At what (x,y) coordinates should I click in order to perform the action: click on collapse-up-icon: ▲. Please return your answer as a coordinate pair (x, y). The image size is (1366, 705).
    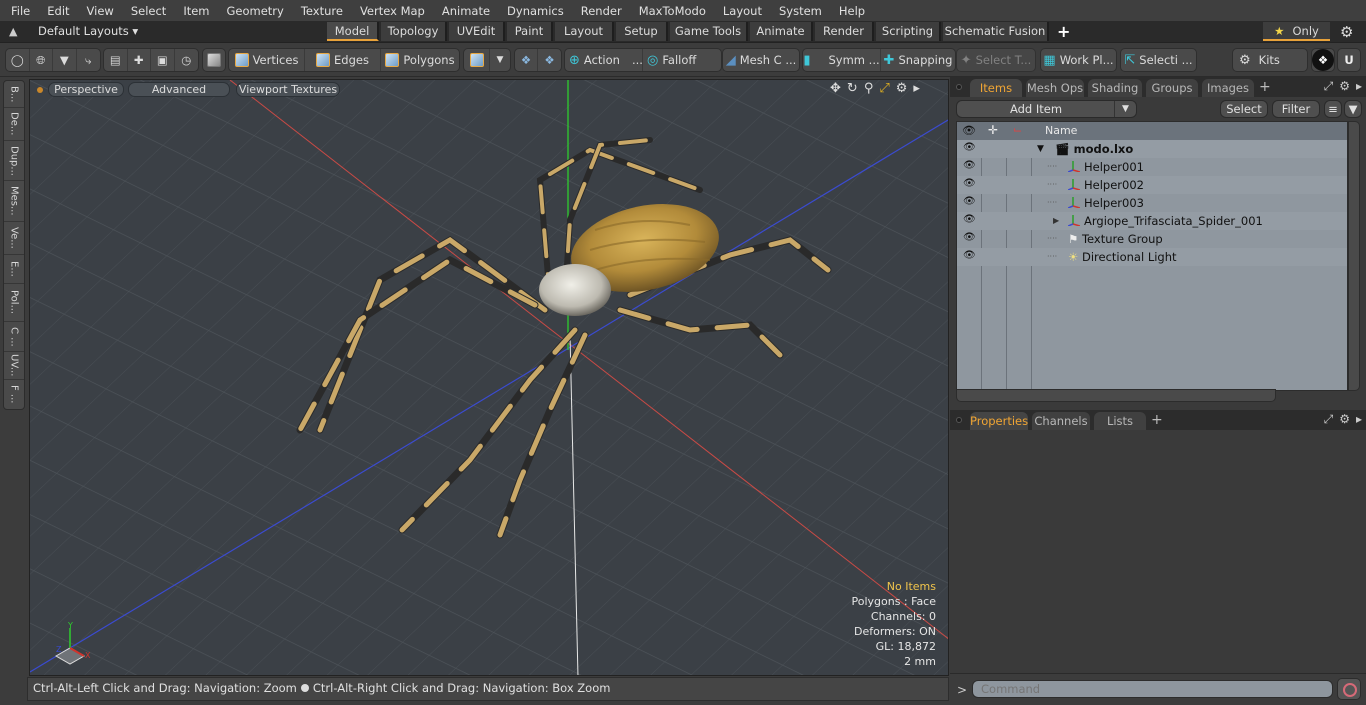
    Looking at the image, I should click on (13, 31).